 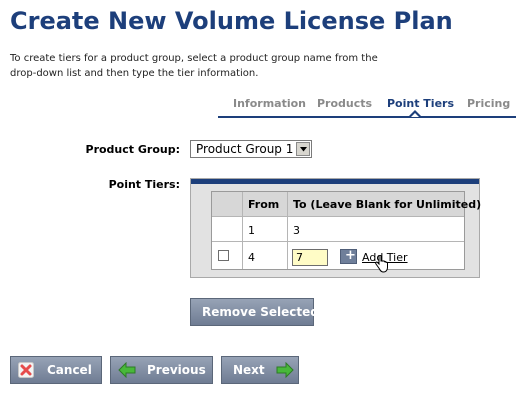 I want to click on remove-selected-button: Remove Selected, so click(x=254, y=312).